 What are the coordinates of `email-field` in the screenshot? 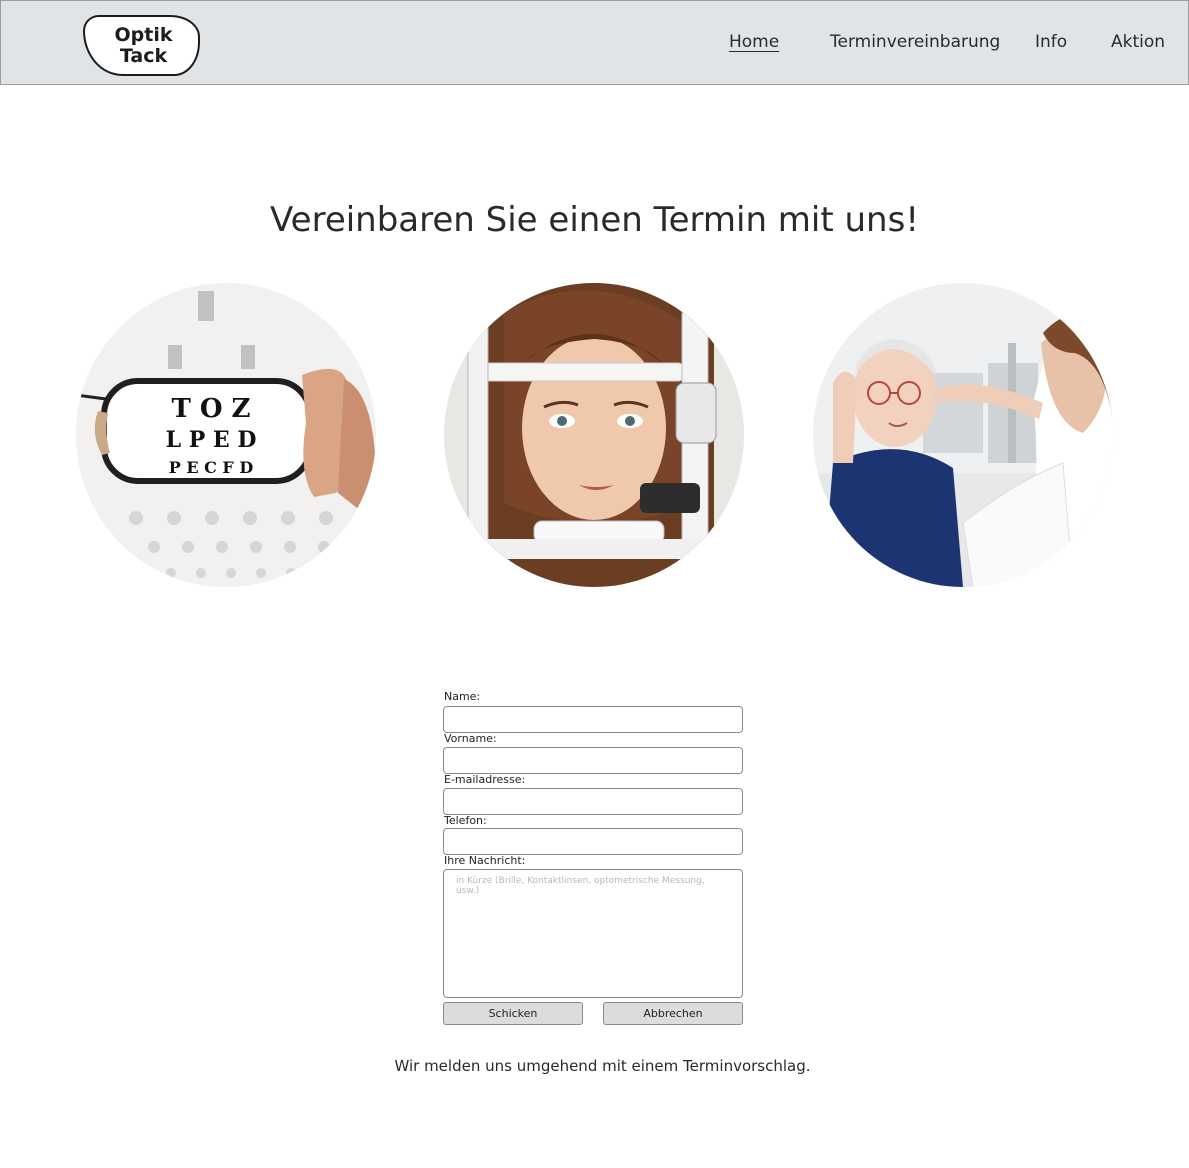 It's located at (593, 801).